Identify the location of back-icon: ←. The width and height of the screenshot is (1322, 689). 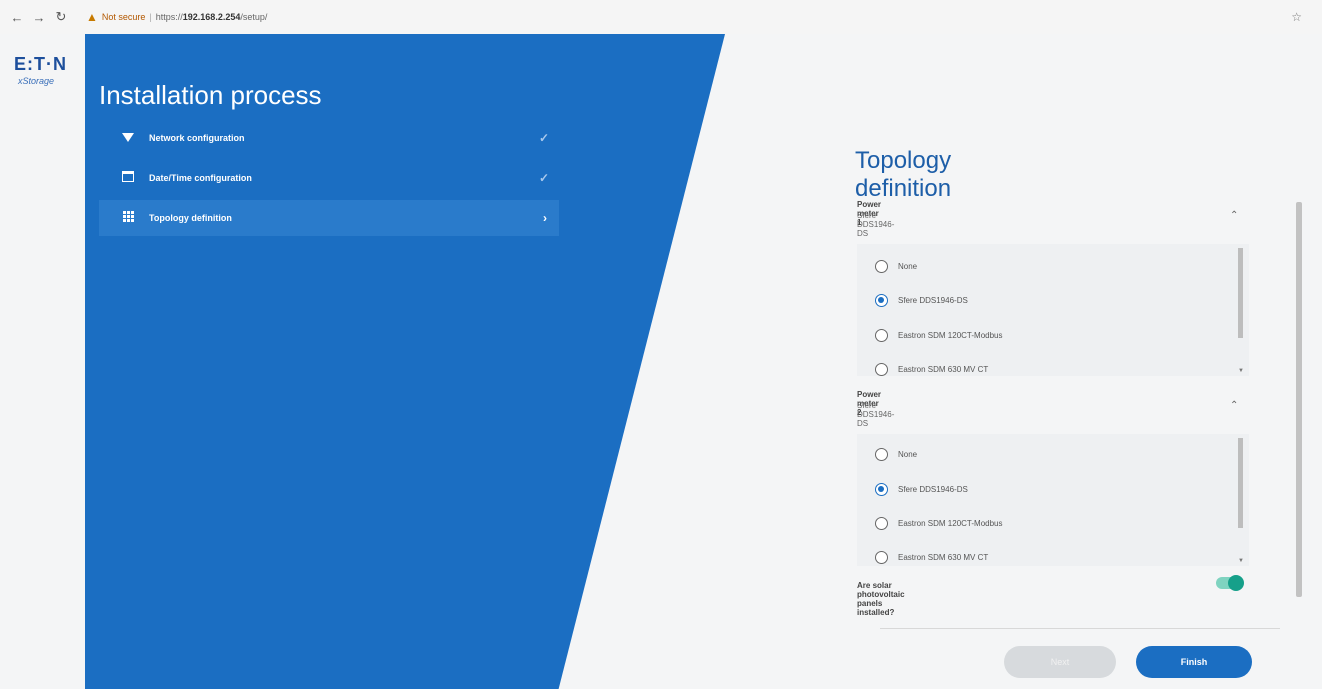
(17, 17).